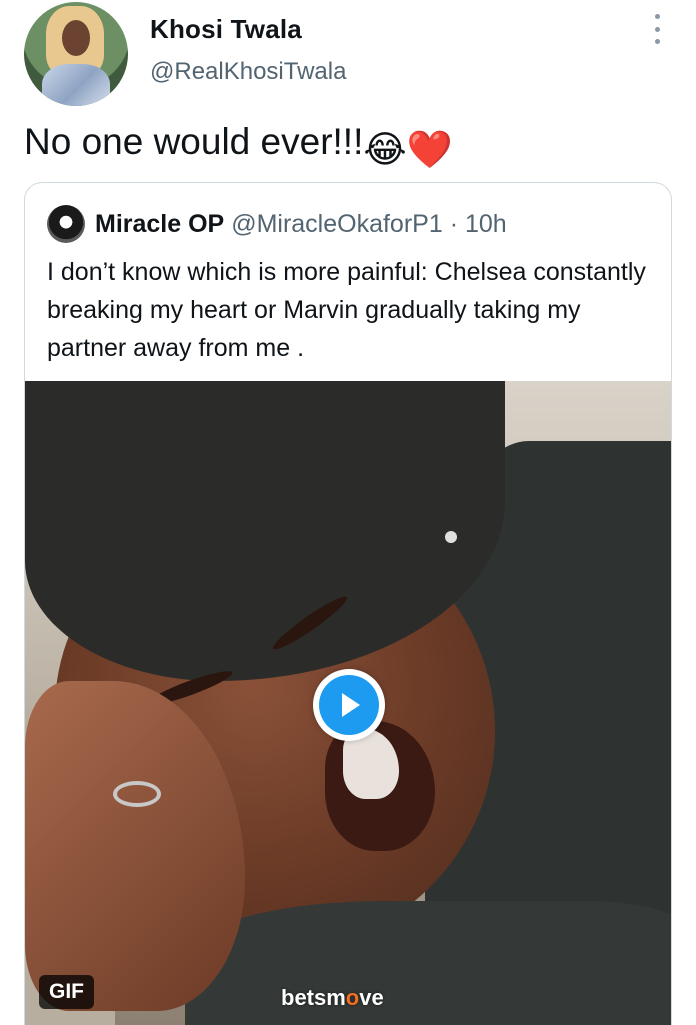 The height and width of the screenshot is (1025, 696). Describe the element at coordinates (485, 224) in the screenshot. I see `quoted-tweet-time: 10h` at that location.